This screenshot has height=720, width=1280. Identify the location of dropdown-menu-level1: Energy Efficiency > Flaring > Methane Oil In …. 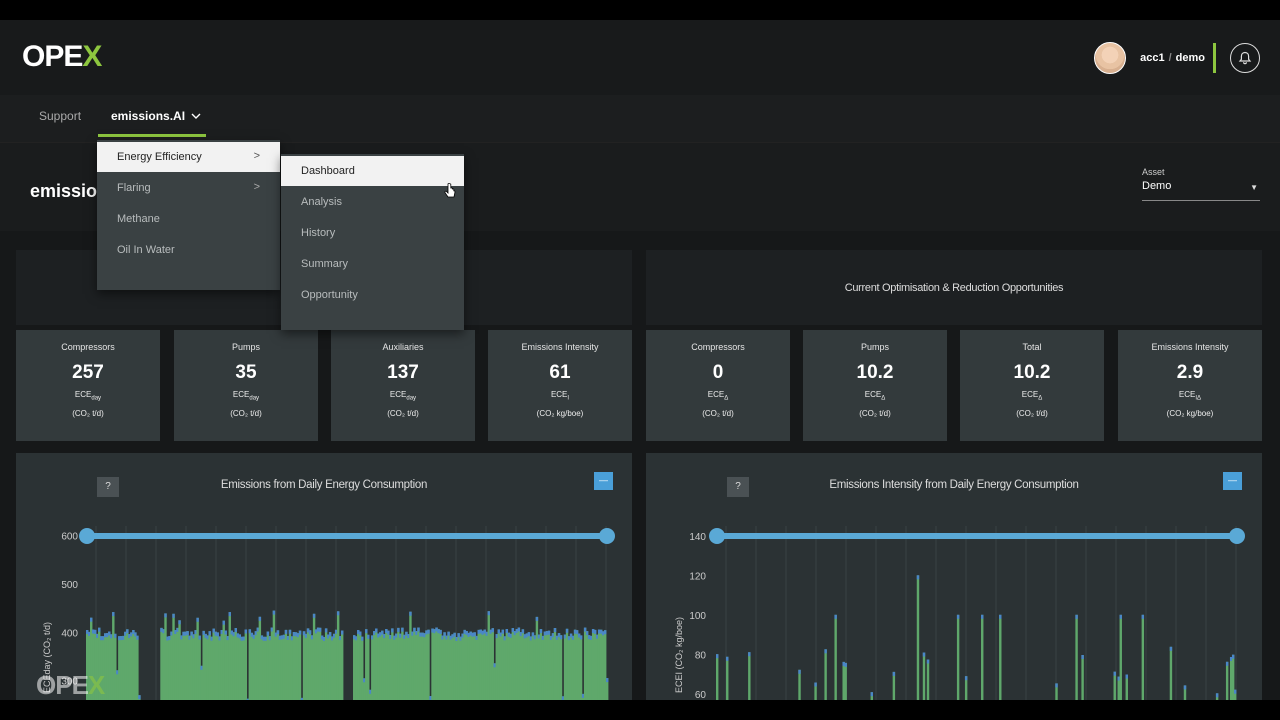
(188, 215).